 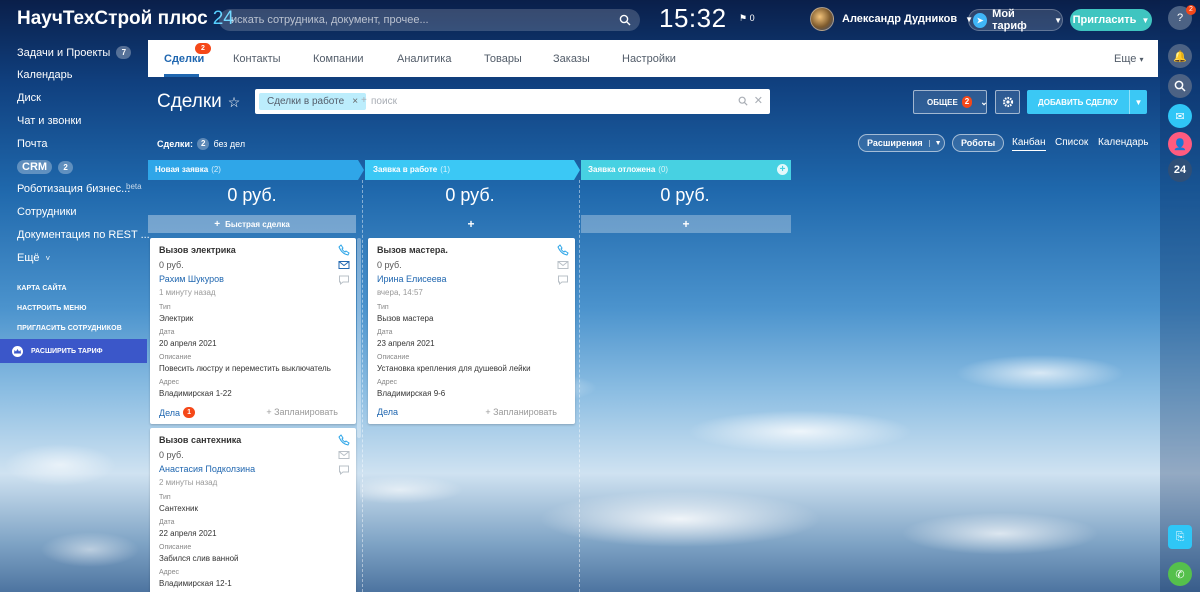 What do you see at coordinates (1180, 56) in the screenshot?
I see `notifications-button: 🔔` at bounding box center [1180, 56].